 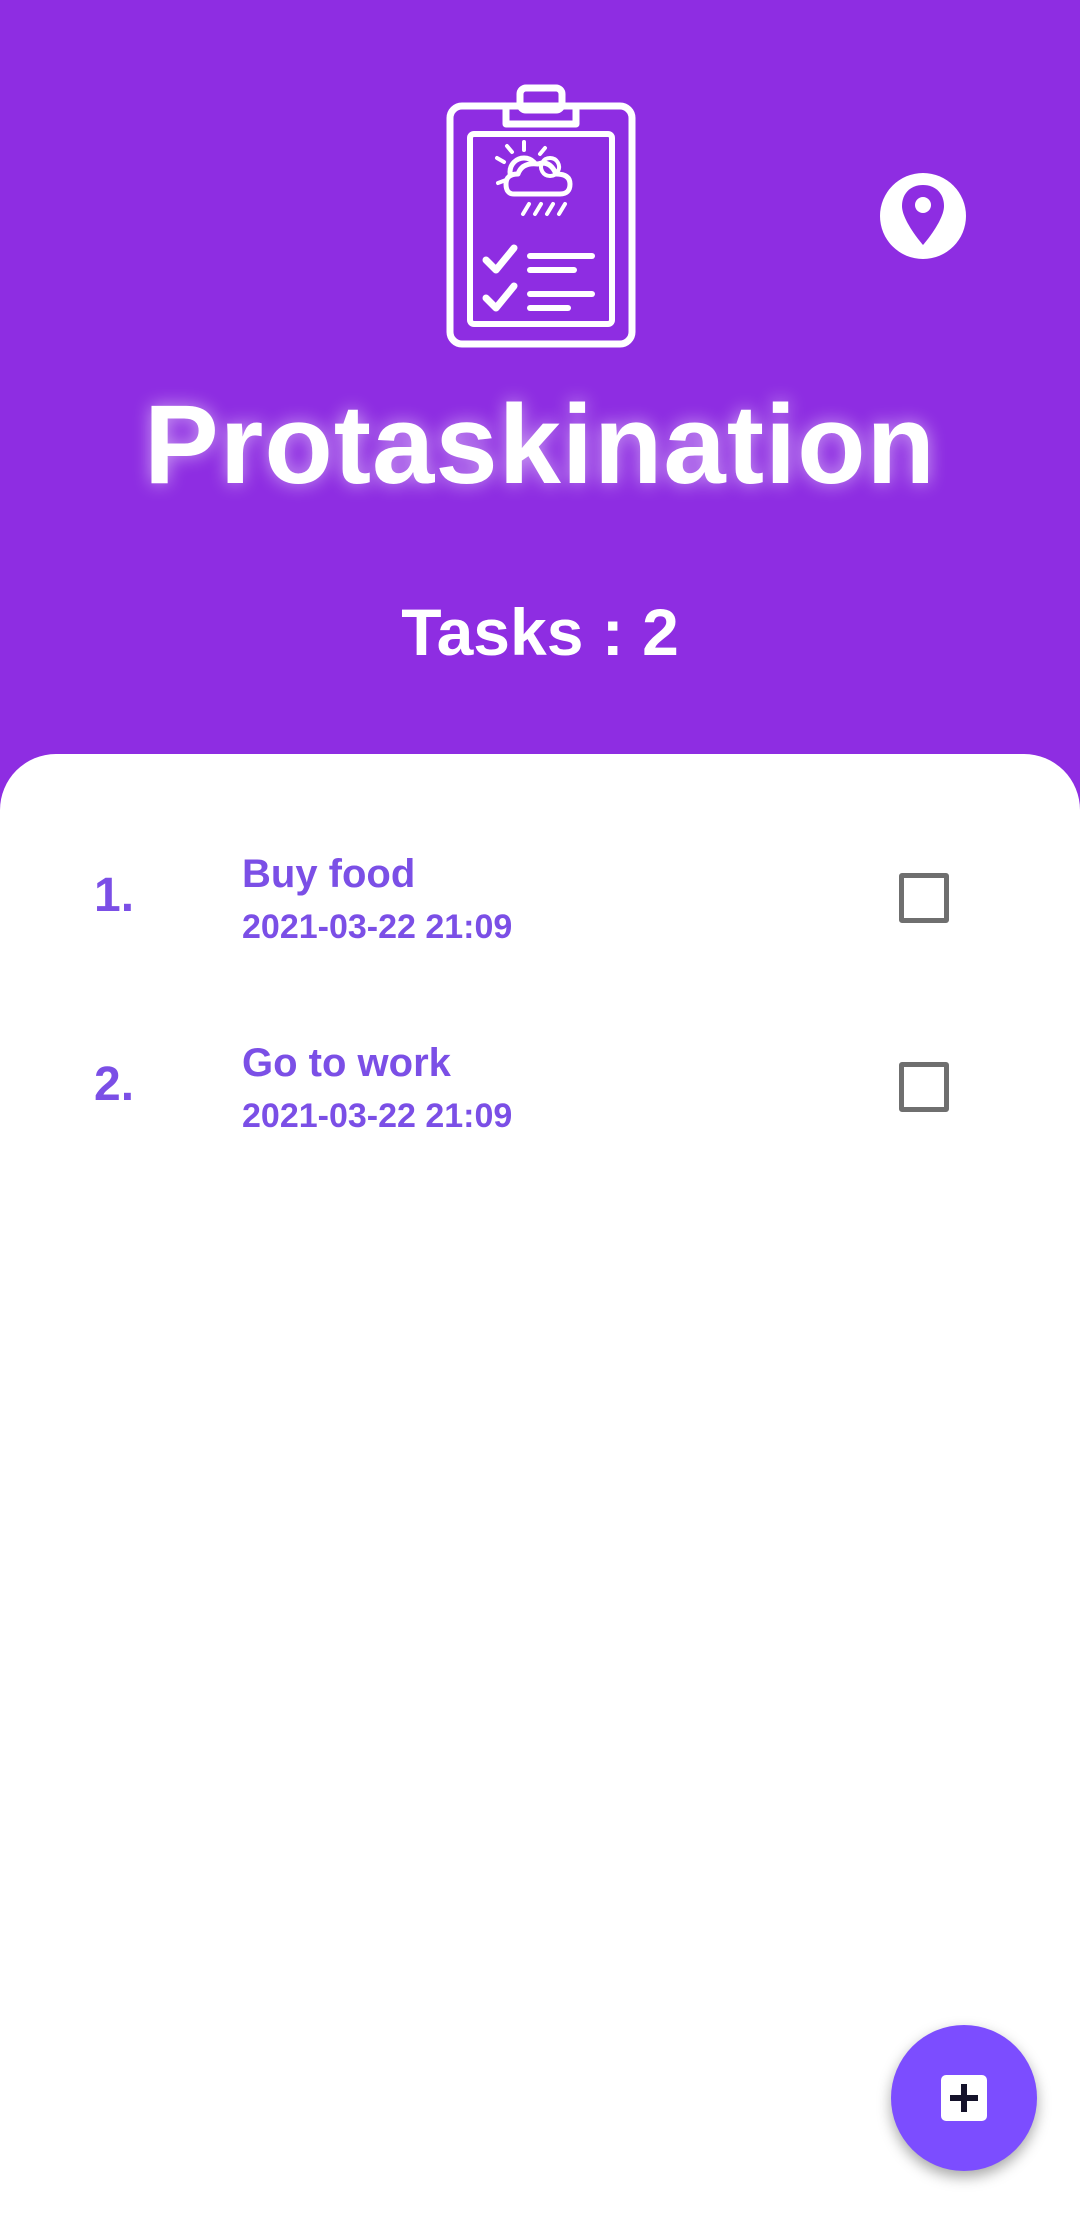 I want to click on task-row: 2. Go to work 2021-03-22 21:09, so click(x=540, y=1096).